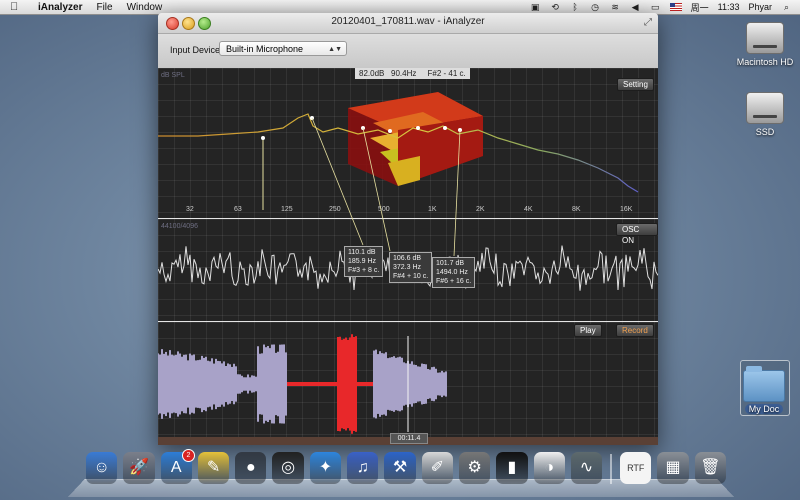 The image size is (800, 500). Describe the element at coordinates (655, 7) in the screenshot. I see `battery-icon: ▭` at that location.